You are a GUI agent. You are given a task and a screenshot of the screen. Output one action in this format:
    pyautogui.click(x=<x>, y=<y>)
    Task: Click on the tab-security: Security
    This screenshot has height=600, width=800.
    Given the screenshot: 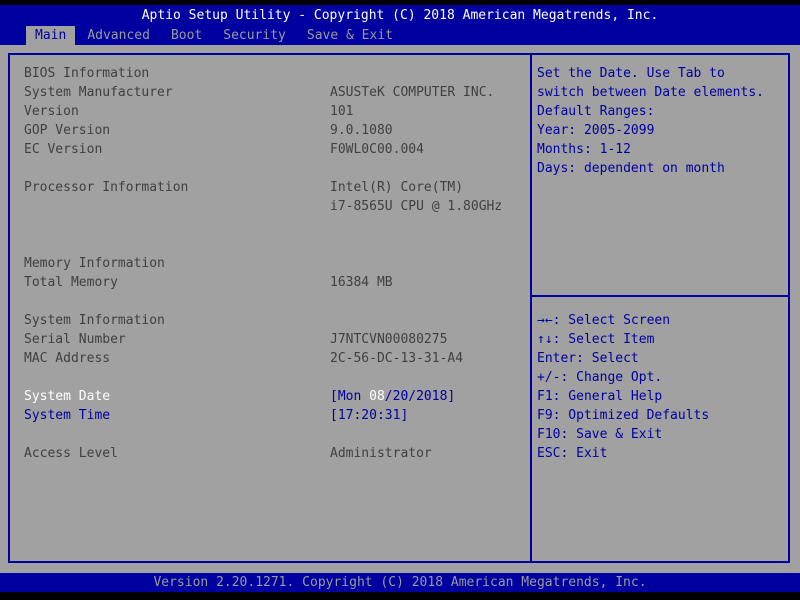 What is the action you would take?
    pyautogui.click(x=254, y=35)
    